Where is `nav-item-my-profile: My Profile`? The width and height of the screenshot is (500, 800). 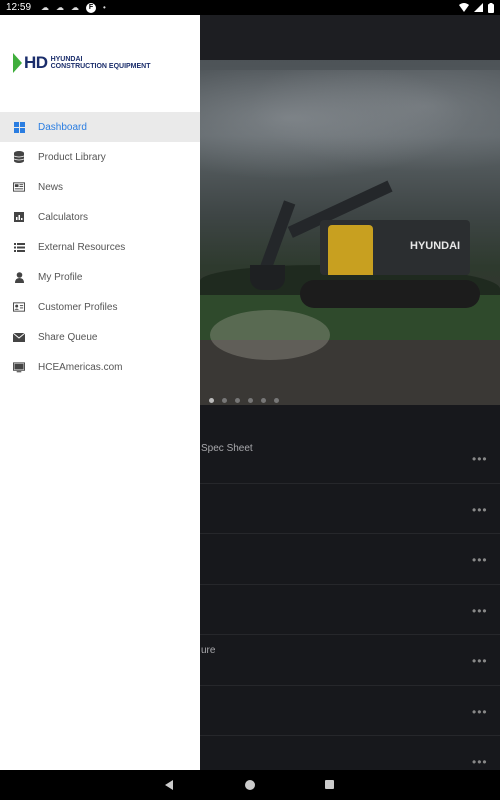 nav-item-my-profile: My Profile is located at coordinates (100, 277).